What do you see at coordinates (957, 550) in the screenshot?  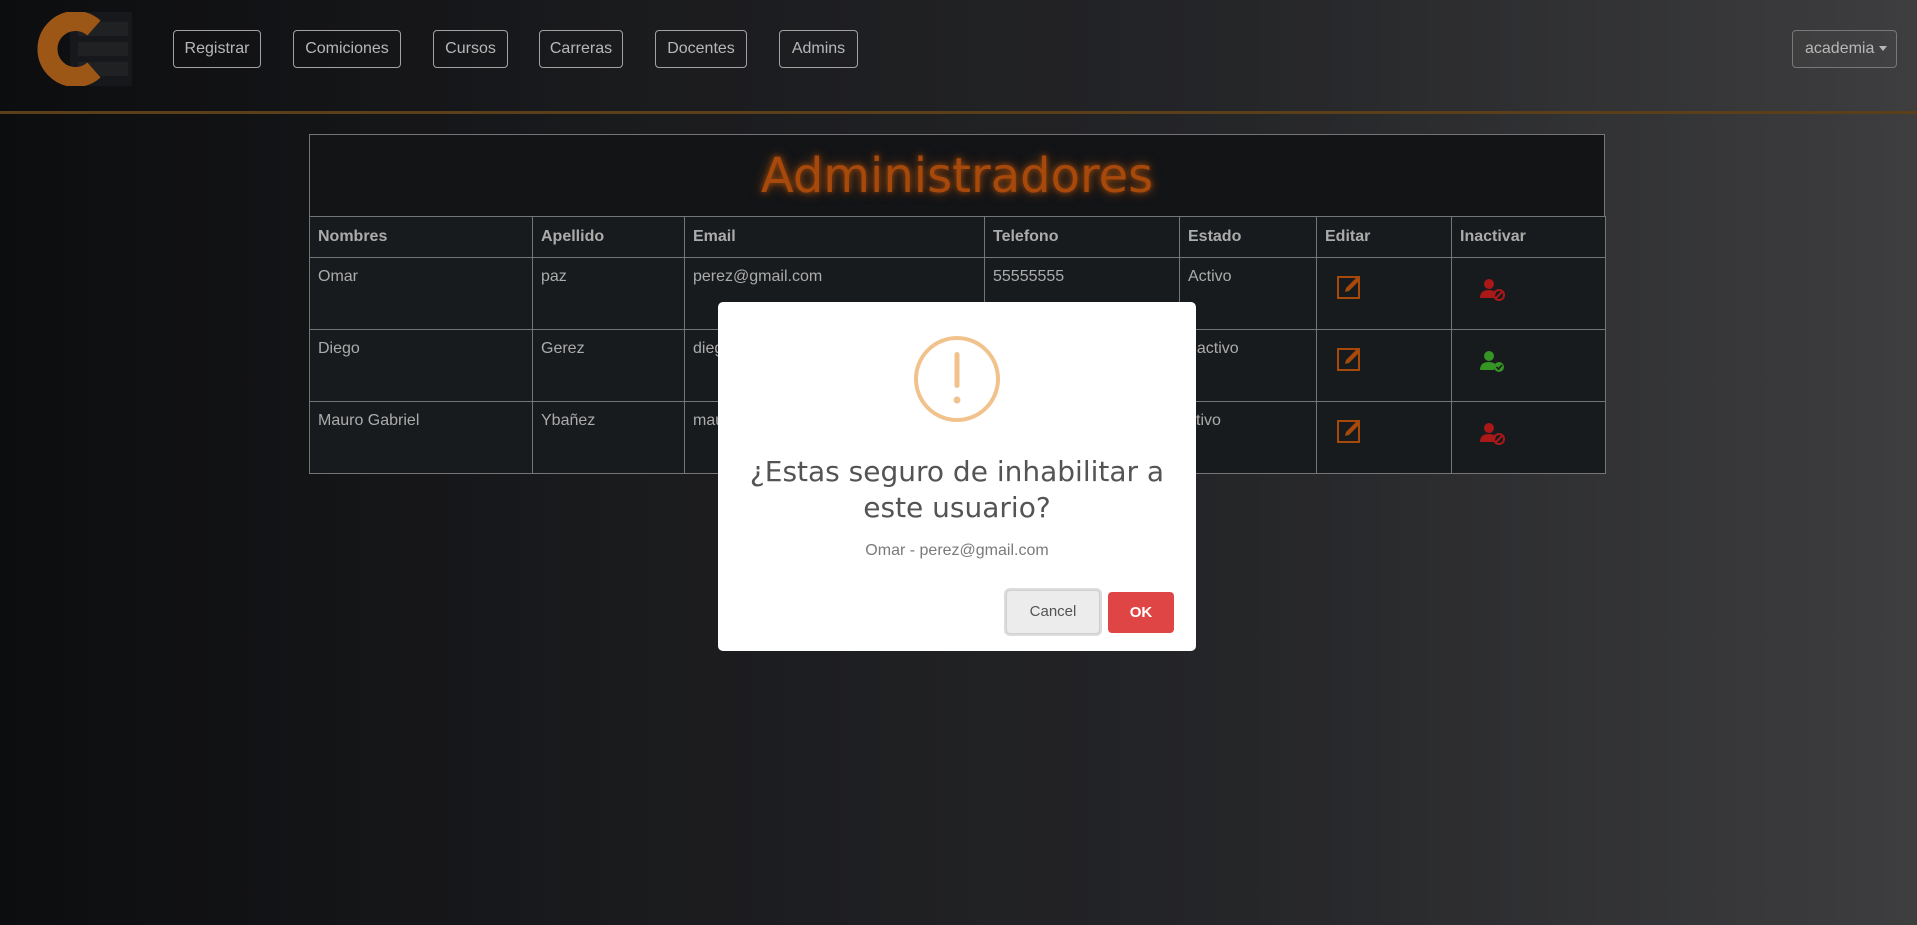 I see `dialog-text: Omar - perez@gmail.com` at bounding box center [957, 550].